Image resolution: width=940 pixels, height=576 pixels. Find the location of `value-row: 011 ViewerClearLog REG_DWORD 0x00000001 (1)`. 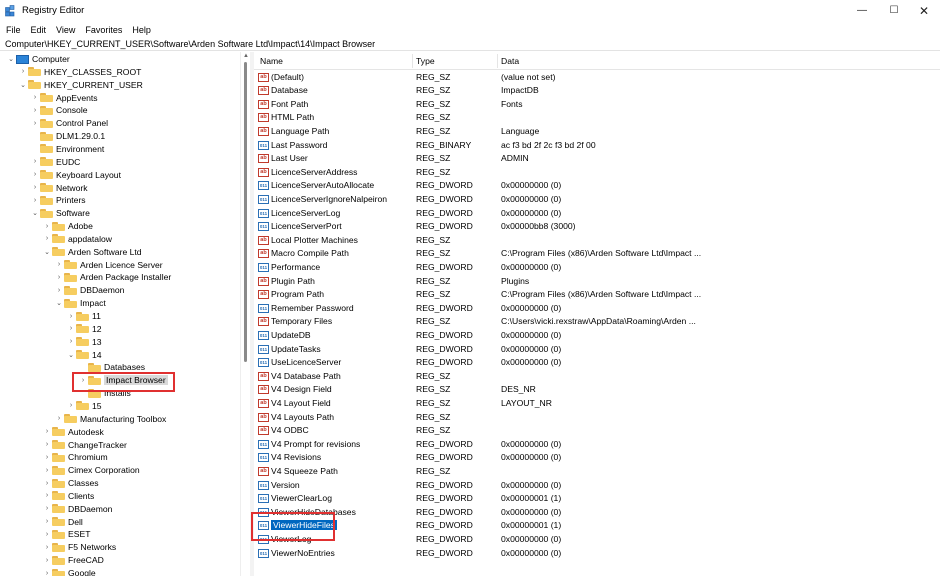

value-row: 011 ViewerClearLog REG_DWORD 0x00000001 (1) is located at coordinates (597, 499).